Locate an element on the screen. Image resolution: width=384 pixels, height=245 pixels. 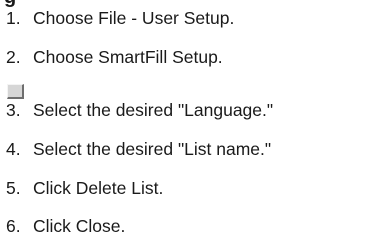
step-text: Choose File - User Setup. is located at coordinates (134, 18).